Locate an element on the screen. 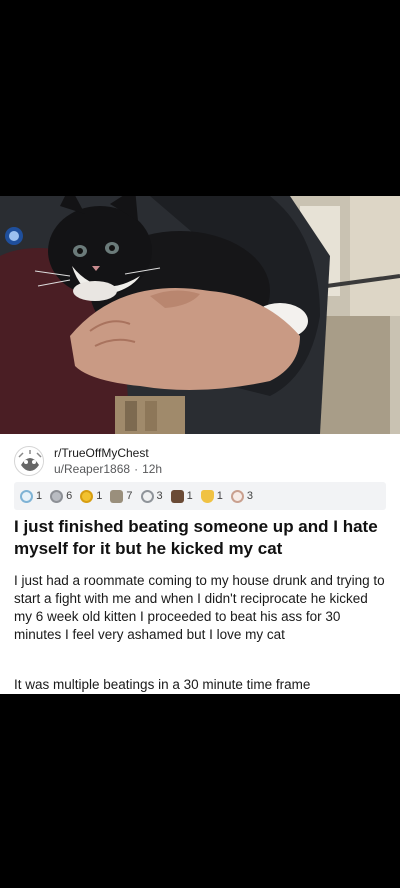  award-helpful: 1 is located at coordinates (31, 496).